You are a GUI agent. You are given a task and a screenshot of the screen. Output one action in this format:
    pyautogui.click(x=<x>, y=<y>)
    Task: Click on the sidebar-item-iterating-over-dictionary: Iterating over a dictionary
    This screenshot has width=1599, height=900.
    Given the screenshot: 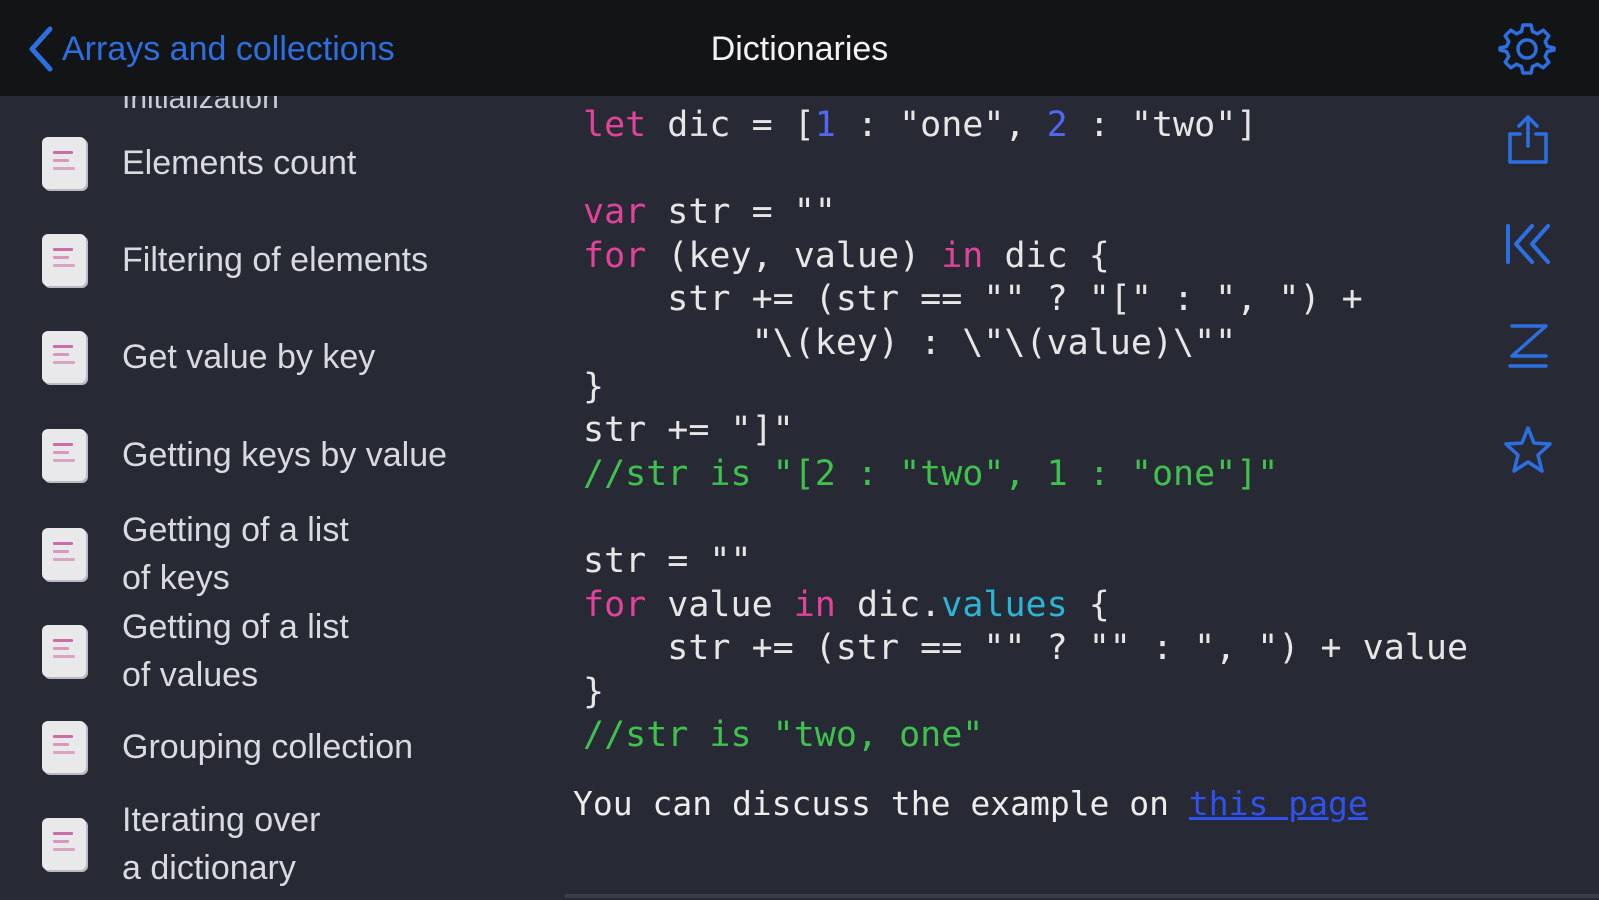 What is the action you would take?
    pyautogui.click(x=257, y=844)
    